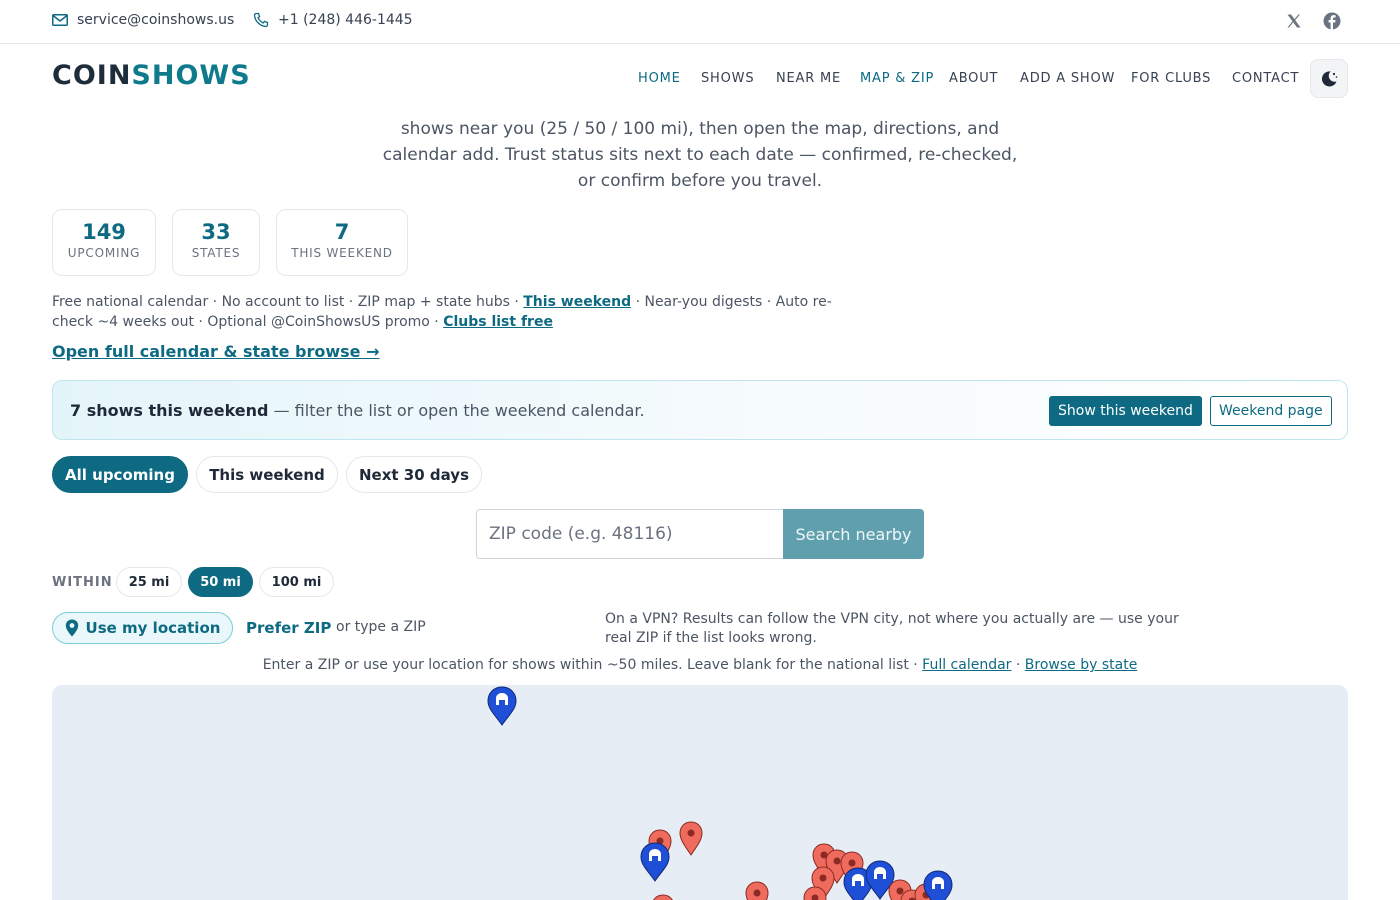 The image size is (1400, 900). I want to click on nav-shows: SHOWS, so click(727, 78).